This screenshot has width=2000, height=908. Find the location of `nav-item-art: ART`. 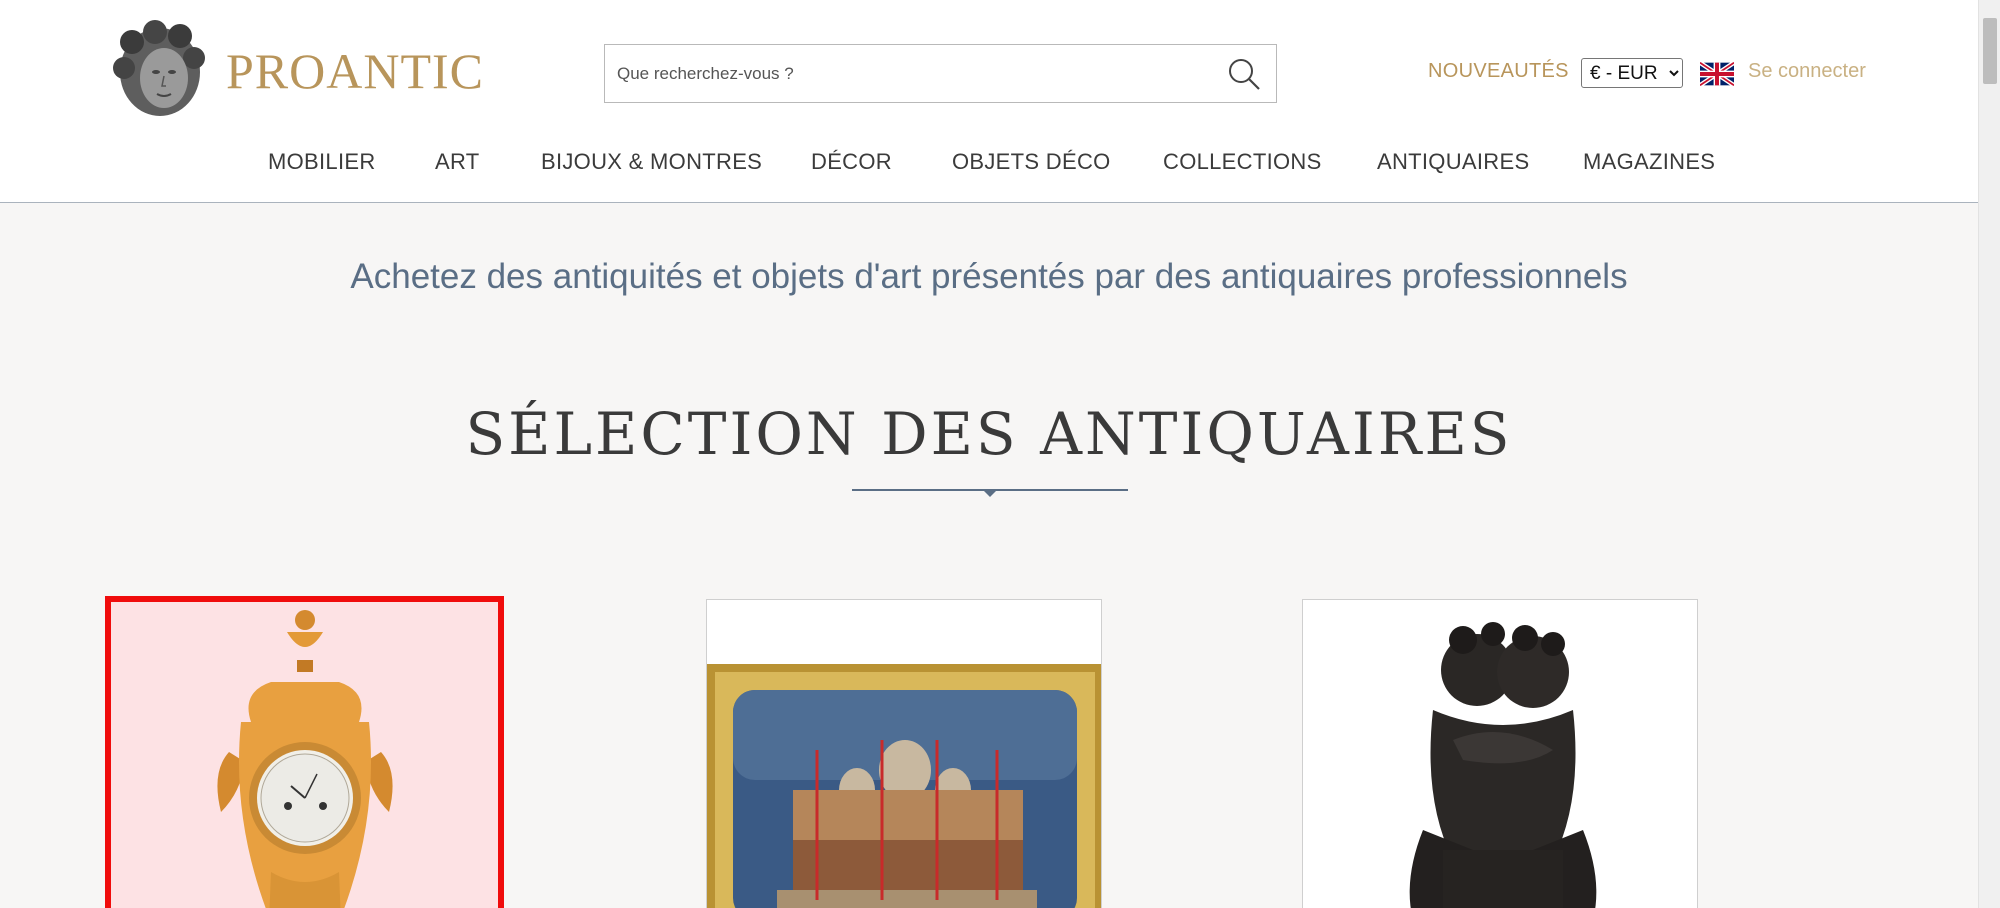

nav-item-art: ART is located at coordinates (457, 162).